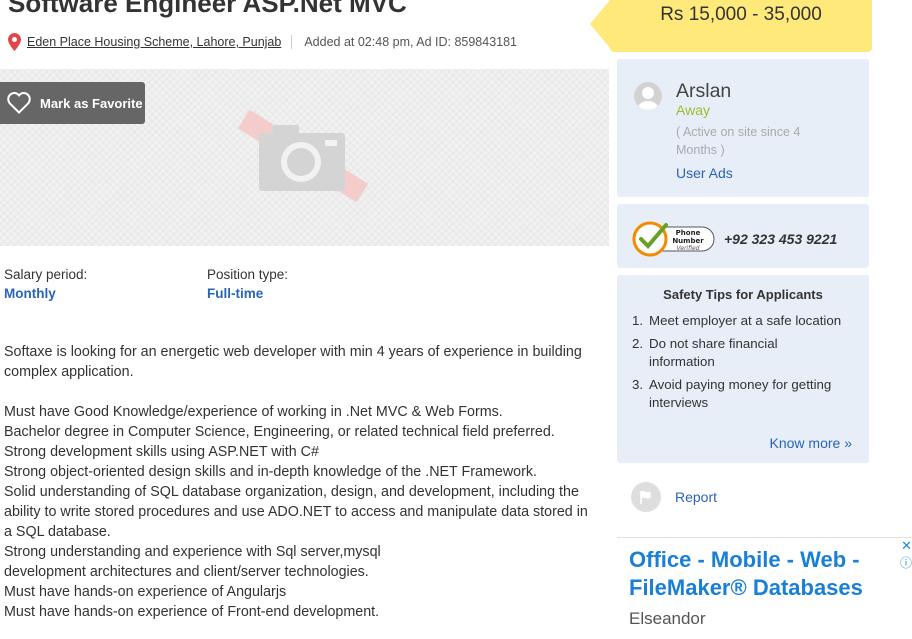 The width and height of the screenshot is (912, 639). I want to click on list-item: 1. Meet employer at a safe location, so click(737, 320).